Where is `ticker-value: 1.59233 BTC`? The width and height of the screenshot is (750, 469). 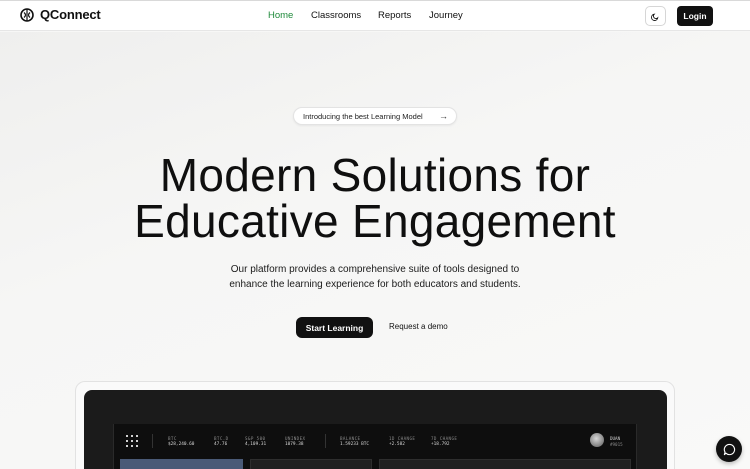 ticker-value: 1.59233 BTC is located at coordinates (355, 444).